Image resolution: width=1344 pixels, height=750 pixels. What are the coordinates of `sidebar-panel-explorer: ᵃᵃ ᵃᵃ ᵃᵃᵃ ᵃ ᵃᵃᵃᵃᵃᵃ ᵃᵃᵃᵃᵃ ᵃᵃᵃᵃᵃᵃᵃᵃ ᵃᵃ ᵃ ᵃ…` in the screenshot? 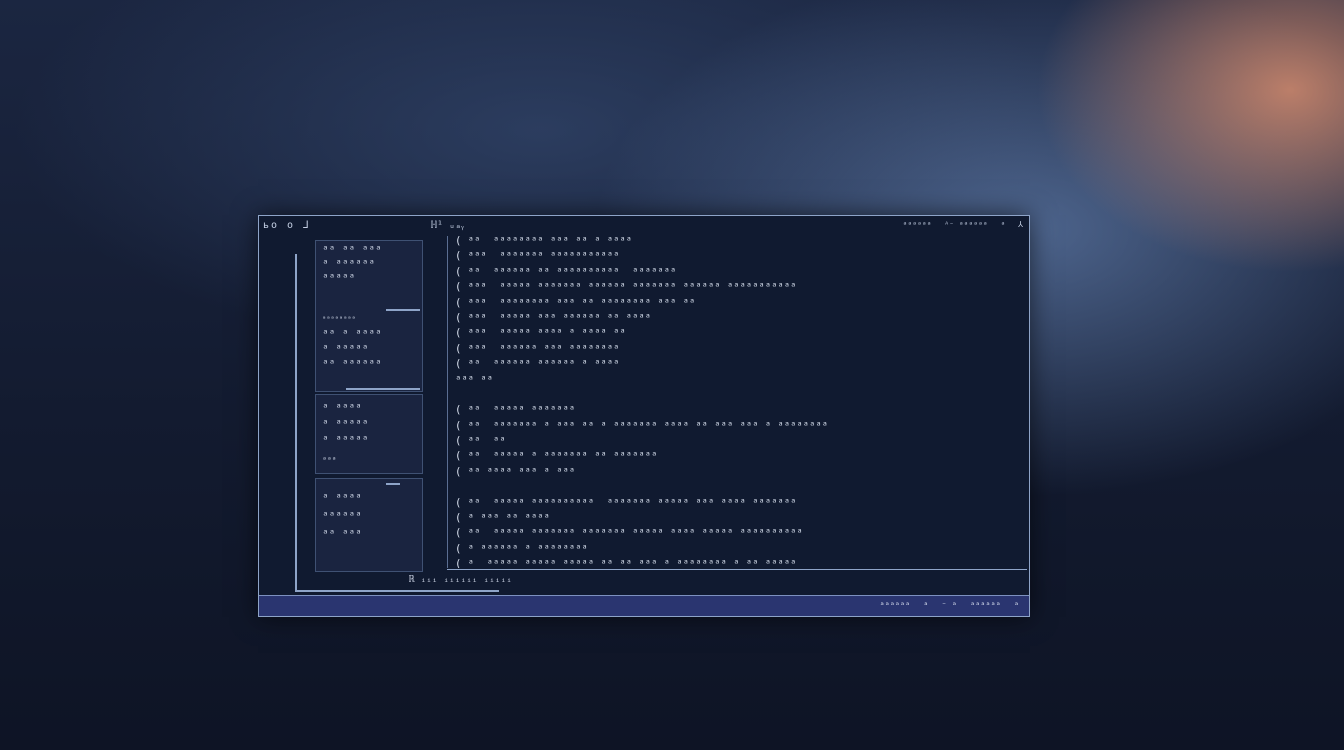 It's located at (369, 316).